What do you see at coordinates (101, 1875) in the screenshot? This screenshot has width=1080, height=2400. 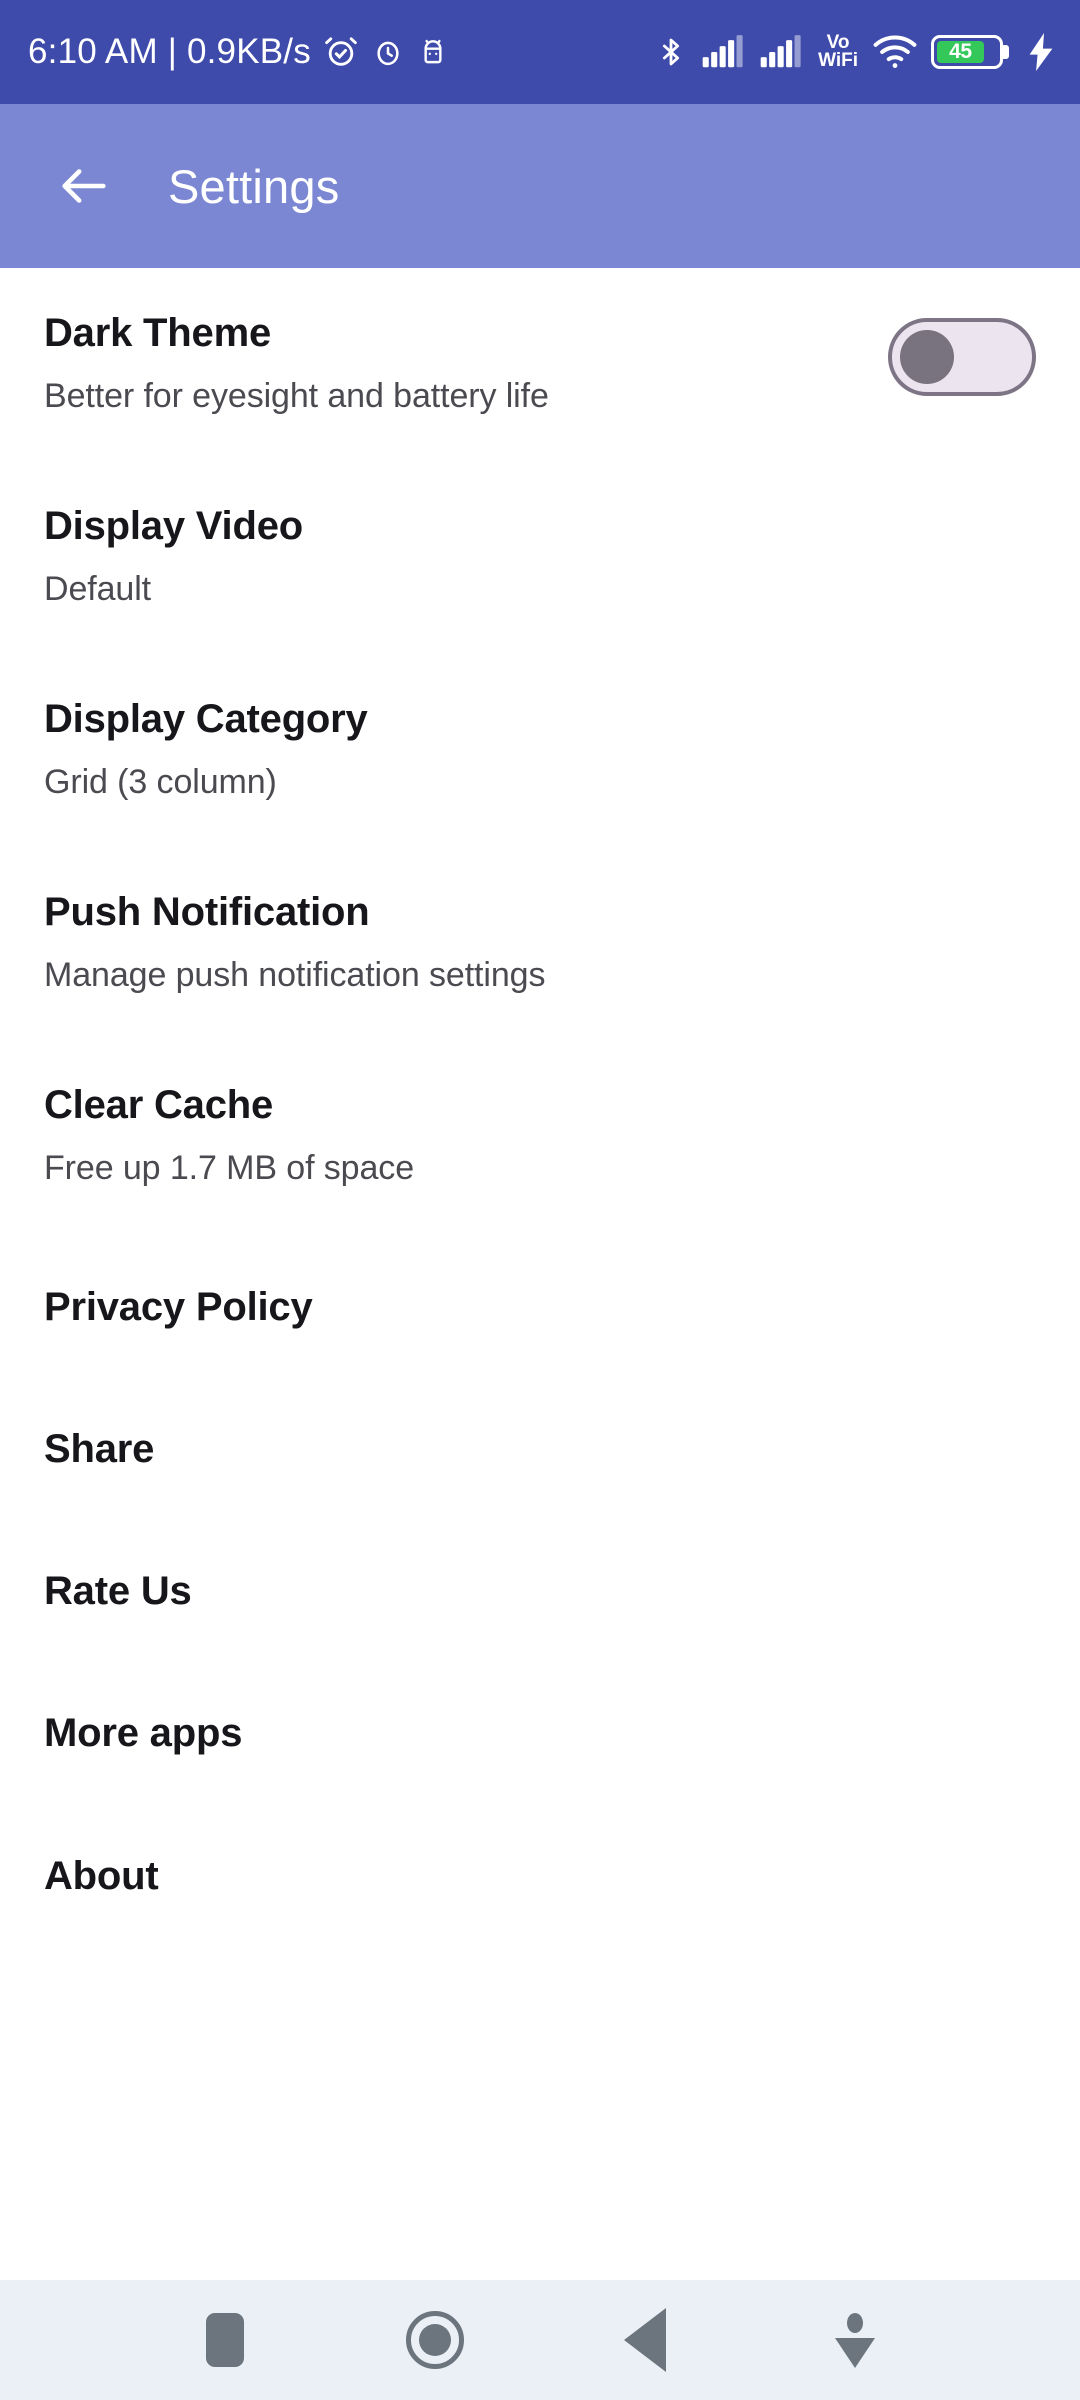 I see `setting-title: About` at bounding box center [101, 1875].